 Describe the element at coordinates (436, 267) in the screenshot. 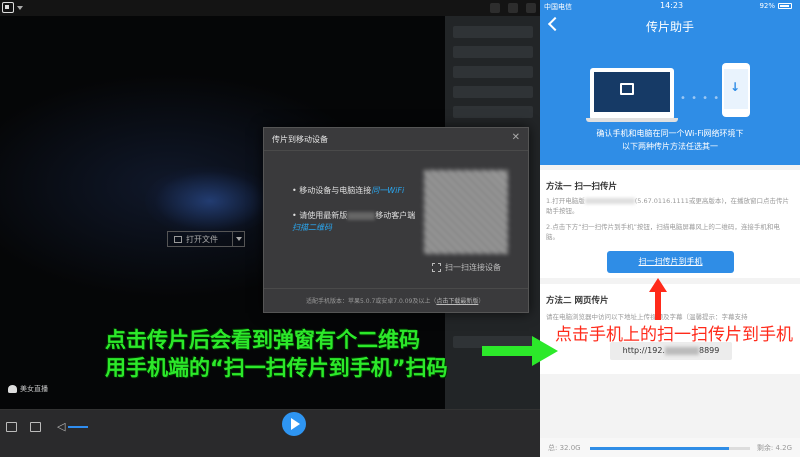

I see `scan-icon` at that location.